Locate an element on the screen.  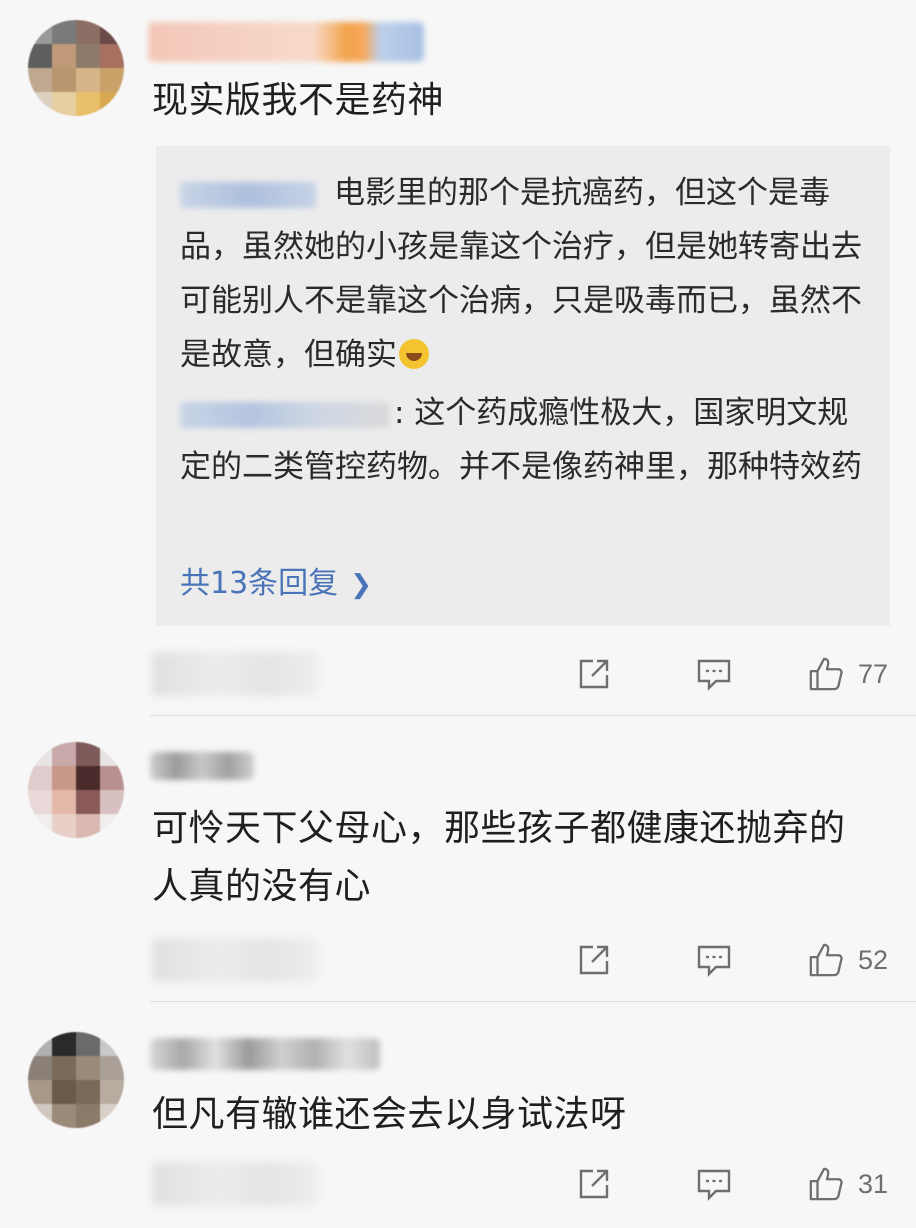
laughing-crying-emoji is located at coordinates (414, 354).